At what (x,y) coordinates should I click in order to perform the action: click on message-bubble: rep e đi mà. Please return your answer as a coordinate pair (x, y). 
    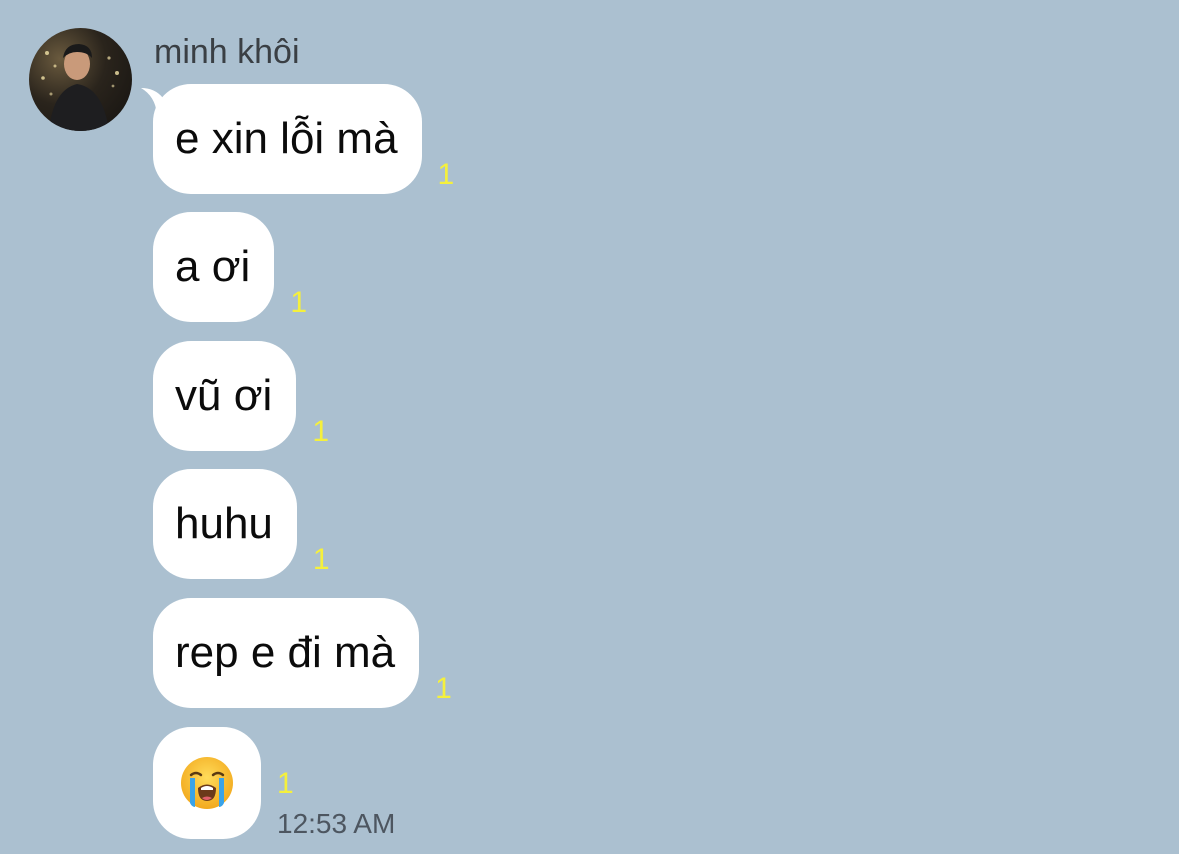
    Looking at the image, I should click on (286, 653).